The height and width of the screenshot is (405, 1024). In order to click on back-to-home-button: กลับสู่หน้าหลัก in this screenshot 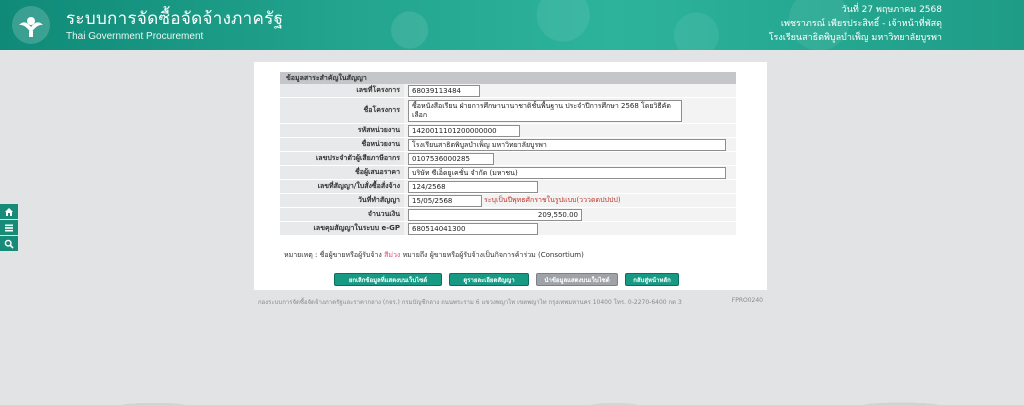, I will do `click(652, 279)`.